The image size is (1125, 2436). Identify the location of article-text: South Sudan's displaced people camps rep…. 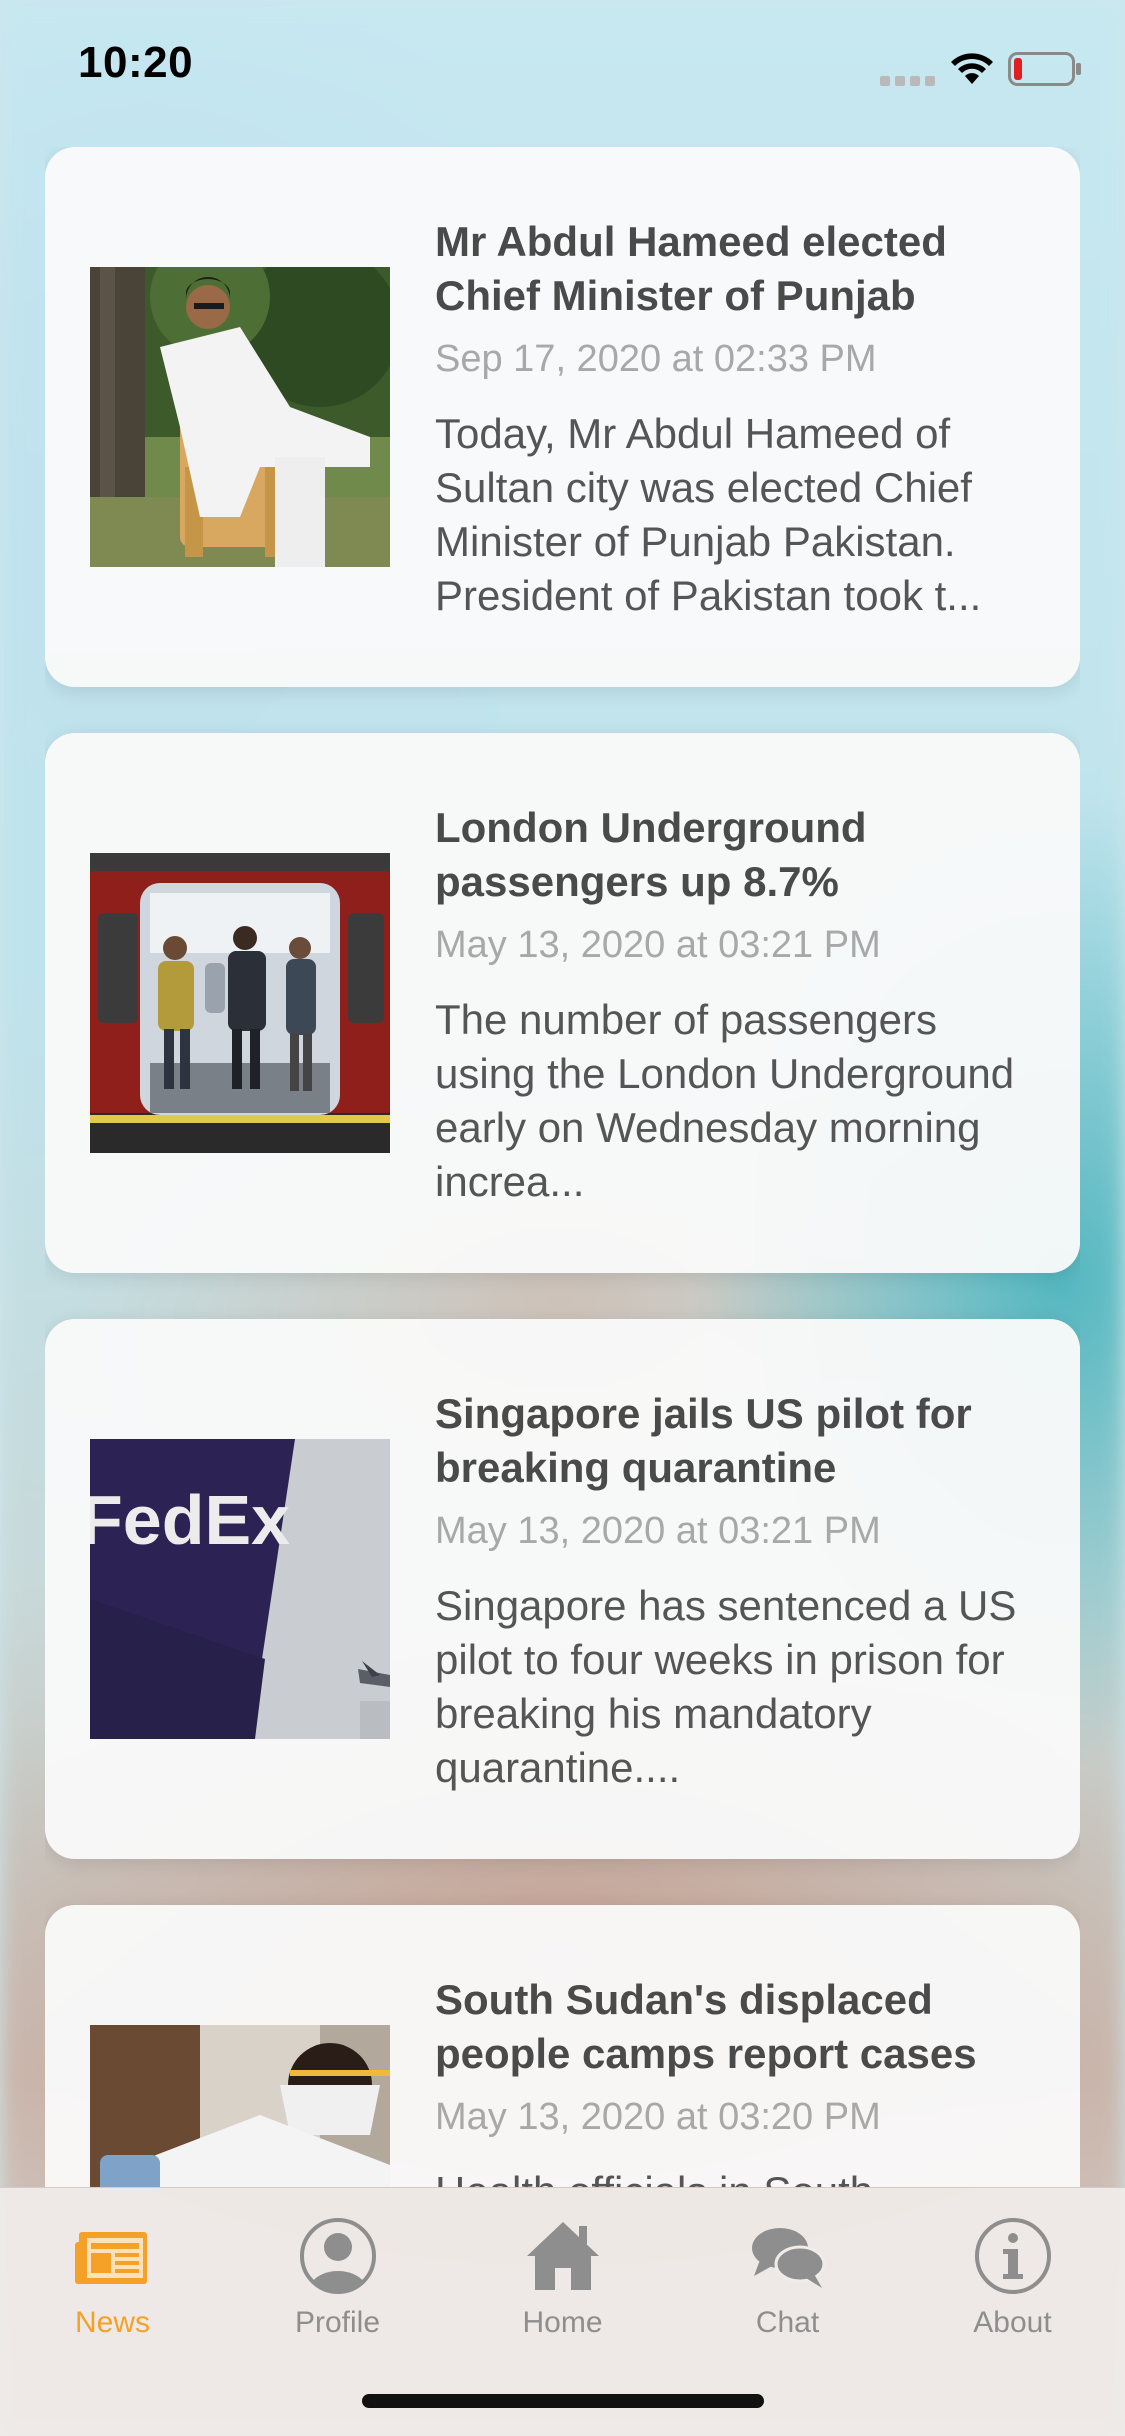
(735, 2080).